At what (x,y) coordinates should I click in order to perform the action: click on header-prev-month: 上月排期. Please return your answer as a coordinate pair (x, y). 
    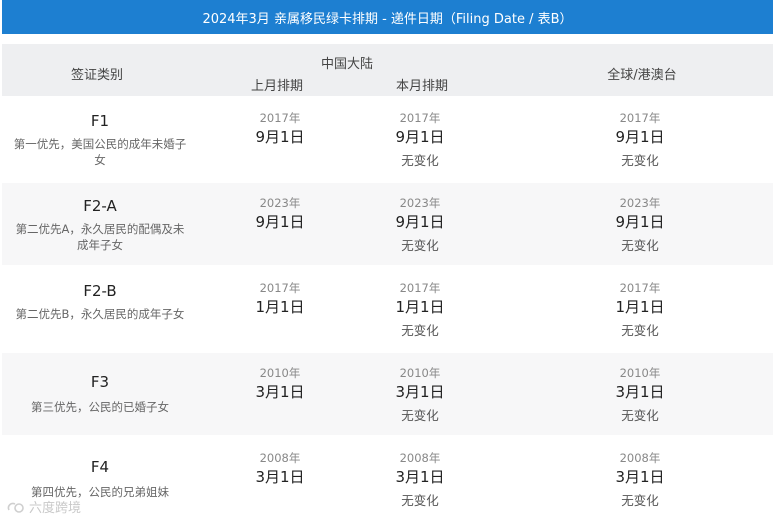
    Looking at the image, I should click on (276, 86).